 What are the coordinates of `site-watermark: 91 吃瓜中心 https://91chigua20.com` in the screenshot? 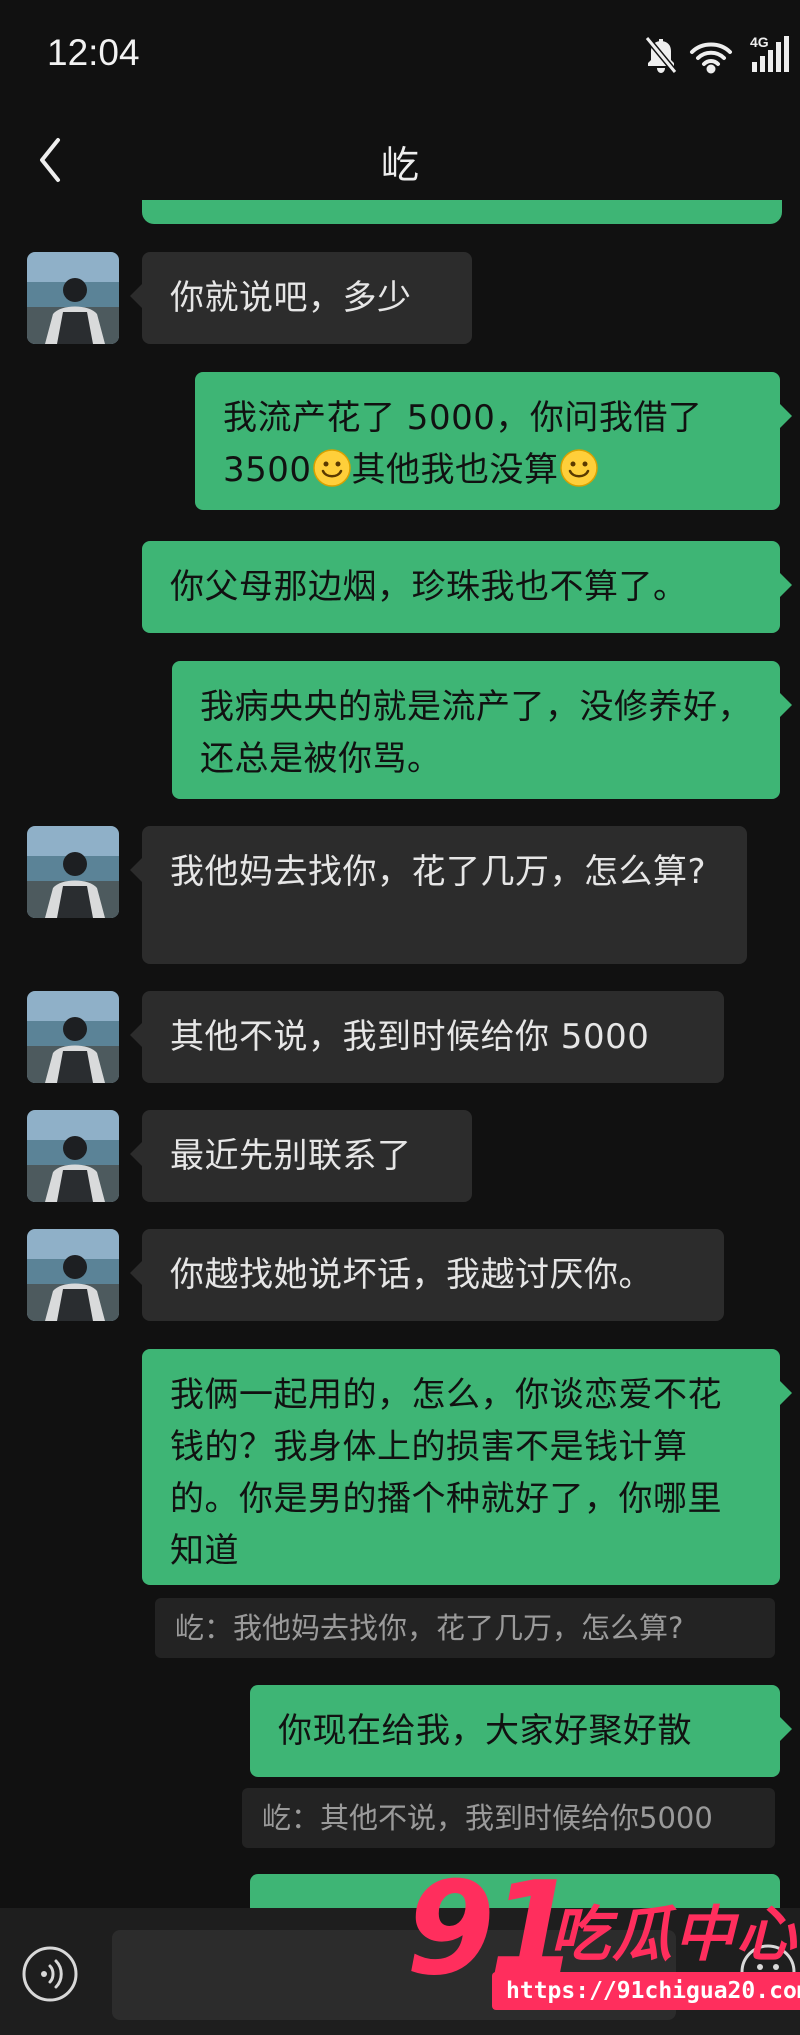 It's located at (600, 1947).